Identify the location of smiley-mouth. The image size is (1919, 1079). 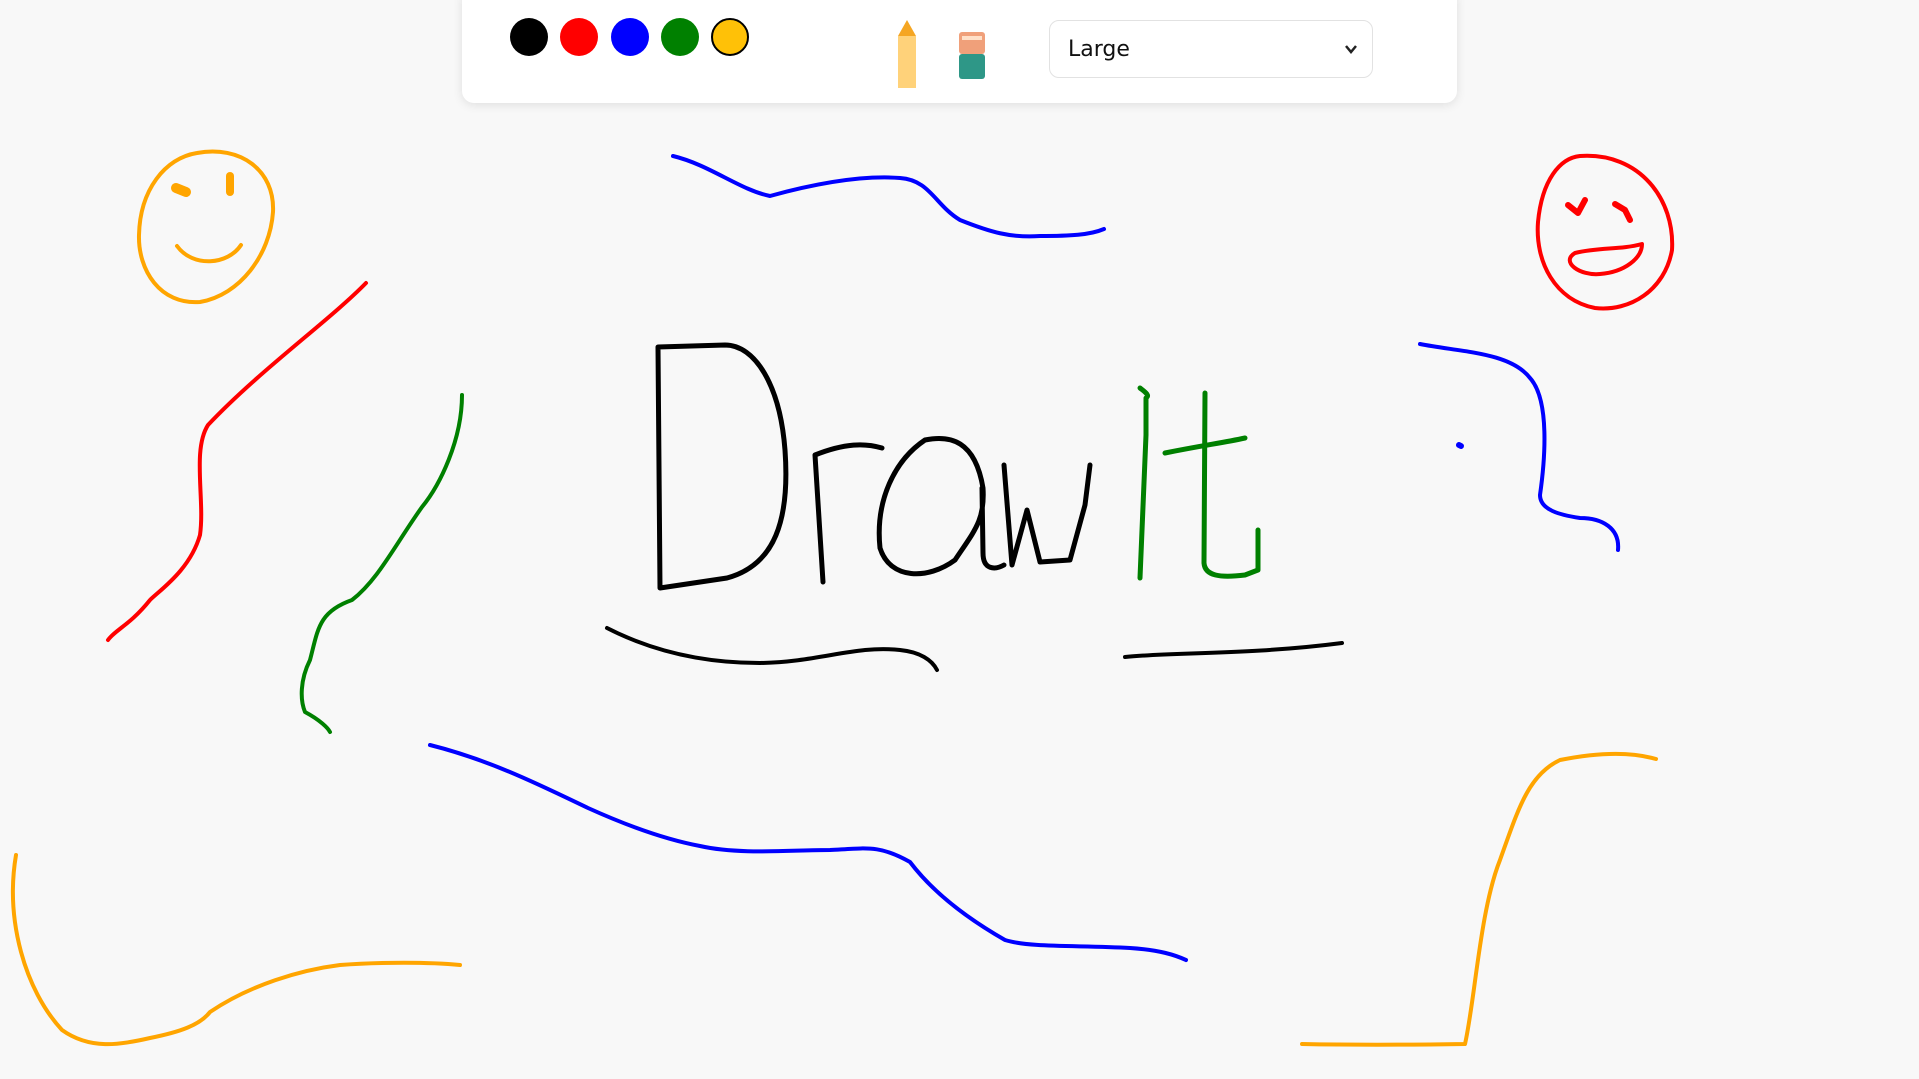
(209, 253).